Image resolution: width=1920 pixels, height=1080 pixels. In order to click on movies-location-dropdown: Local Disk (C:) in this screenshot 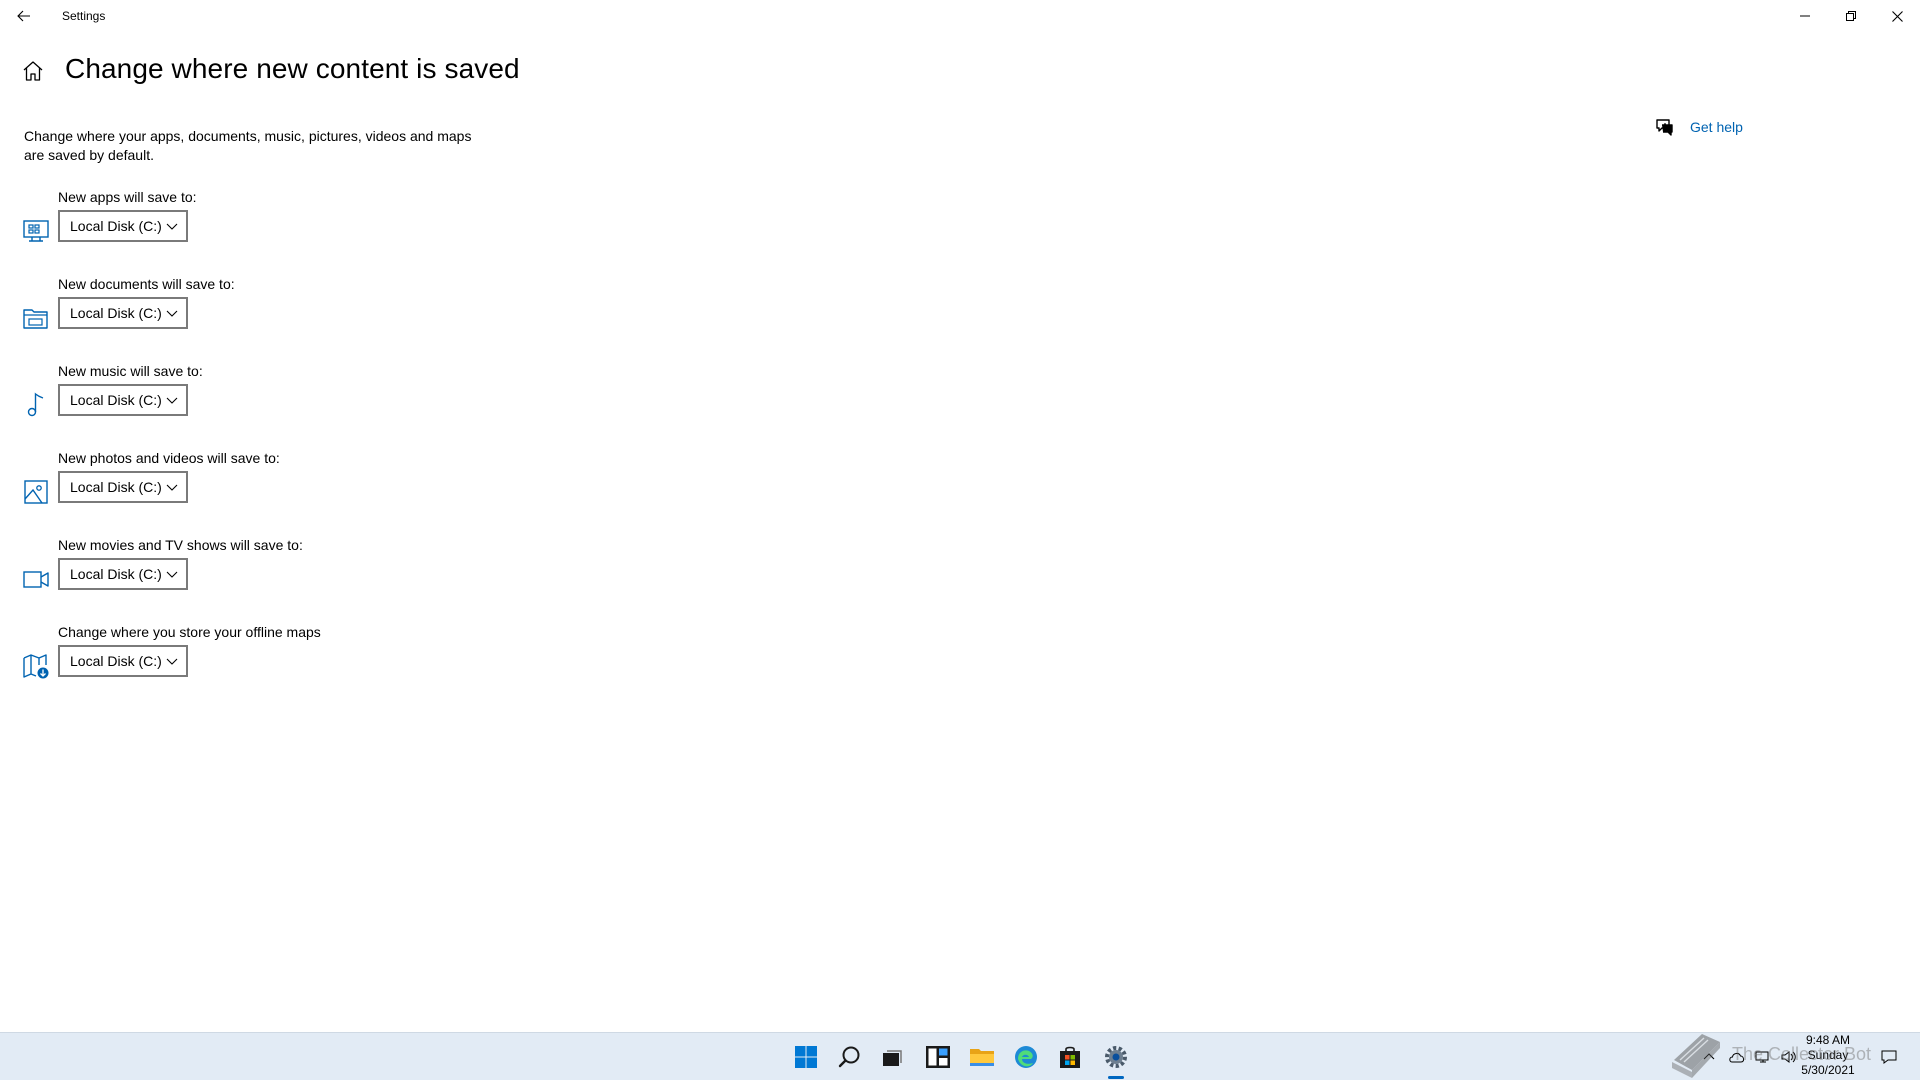, I will do `click(123, 574)`.